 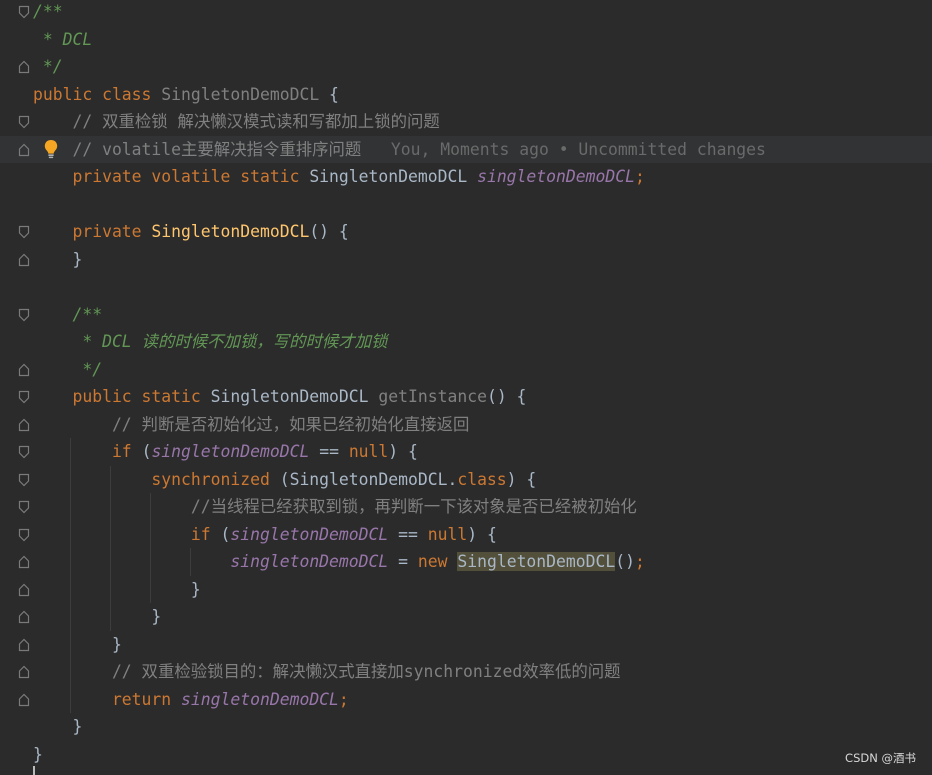 I want to click on code-line: * DCL 读的时候不加锁，写的时候才加锁, so click(x=466, y=342).